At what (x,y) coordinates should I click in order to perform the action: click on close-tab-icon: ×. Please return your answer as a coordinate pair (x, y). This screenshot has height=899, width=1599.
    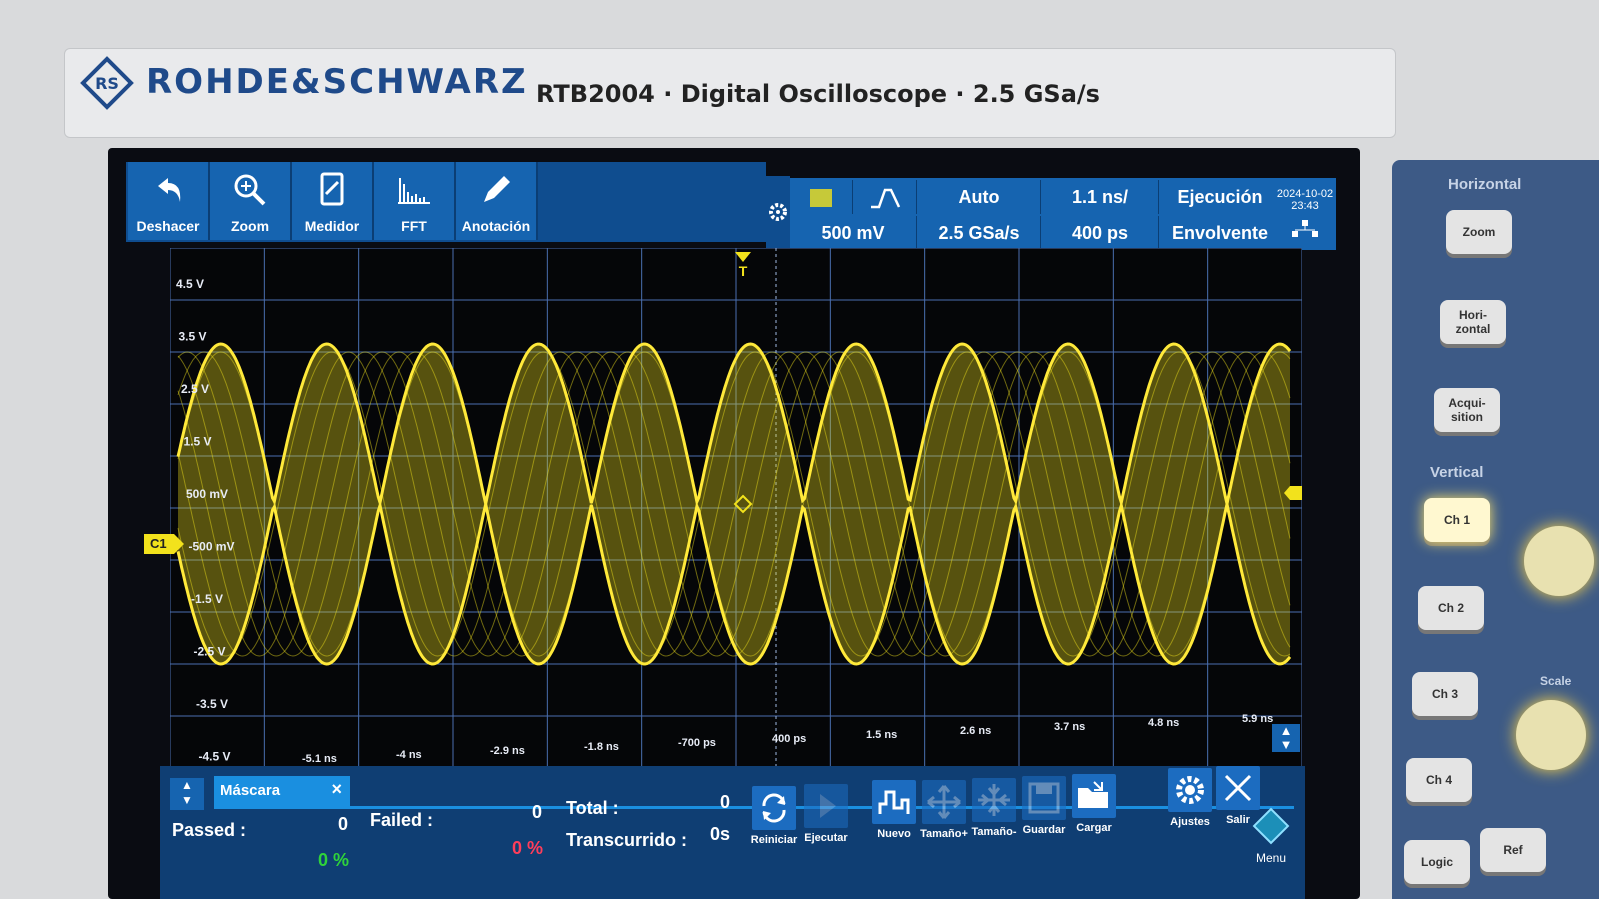
    Looking at the image, I should click on (336, 789).